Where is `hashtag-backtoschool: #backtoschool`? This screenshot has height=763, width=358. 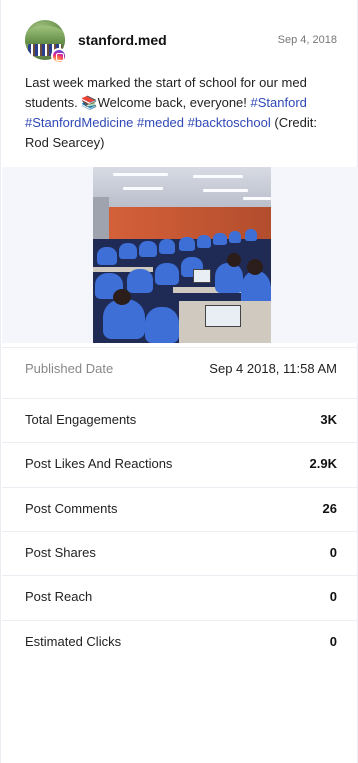 hashtag-backtoschool: #backtoschool is located at coordinates (229, 122).